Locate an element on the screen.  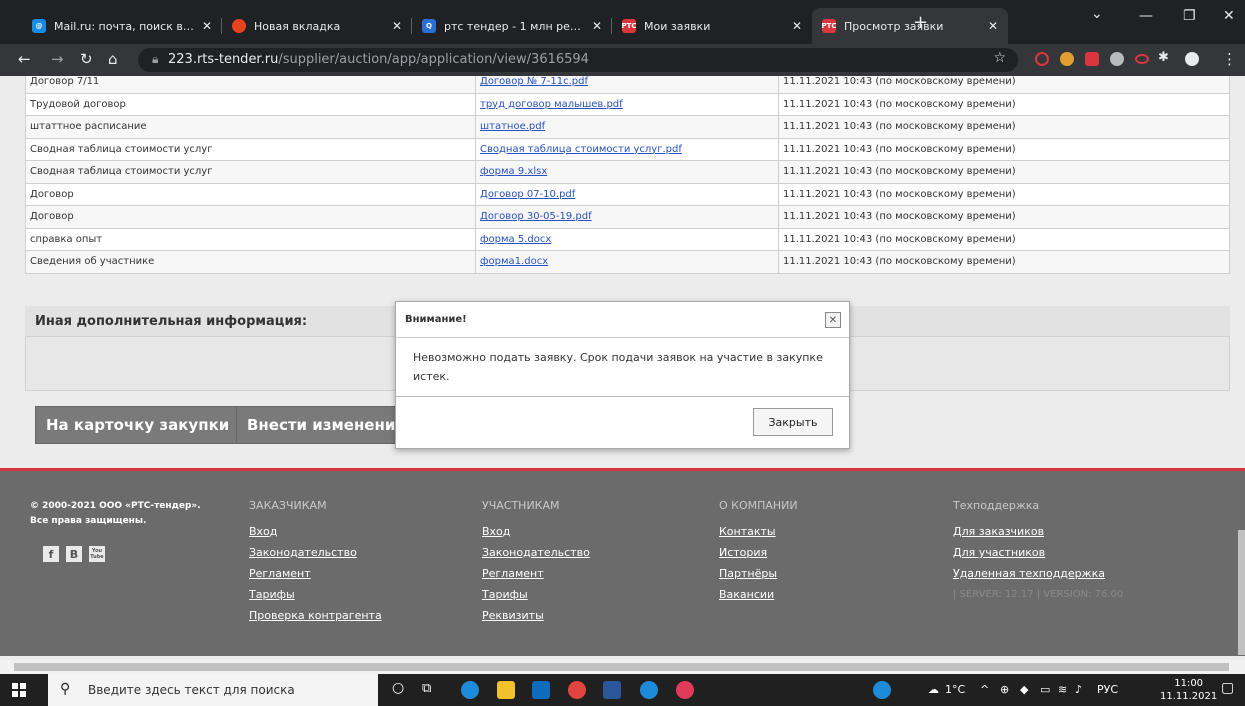
tray-chevron-icon: ^ is located at coordinates (984, 689).